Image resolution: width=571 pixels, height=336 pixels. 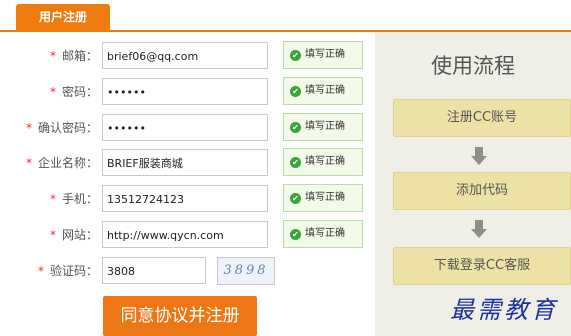 What do you see at coordinates (323, 162) in the screenshot?
I see `company-name-status: ✔ 填写正确` at bounding box center [323, 162].